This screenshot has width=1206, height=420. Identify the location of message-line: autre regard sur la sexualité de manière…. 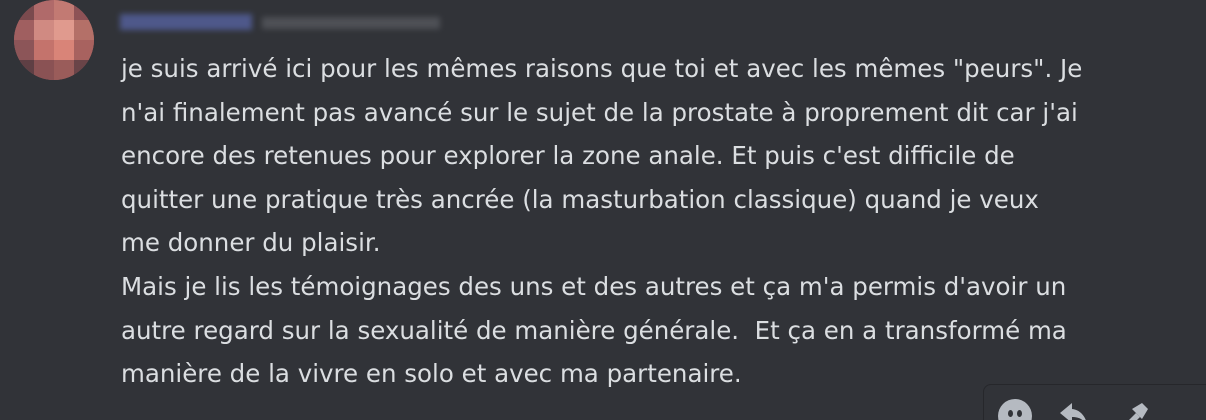
(594, 330).